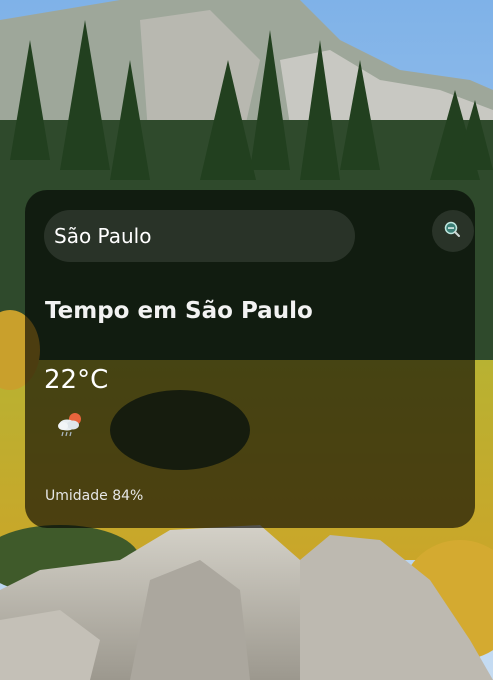 This screenshot has width=493, height=680. I want to click on humidity-text: Umidade 84%, so click(94, 496).